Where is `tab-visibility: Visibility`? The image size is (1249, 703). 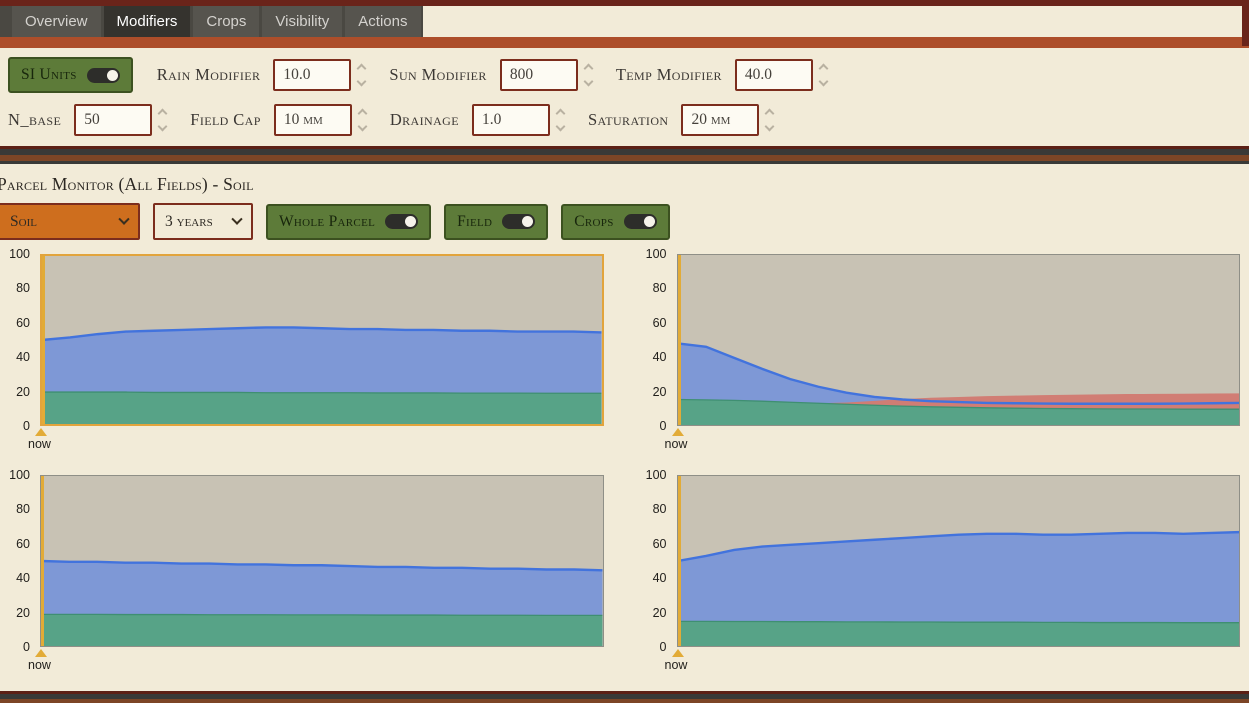
tab-visibility: Visibility is located at coordinates (302, 21).